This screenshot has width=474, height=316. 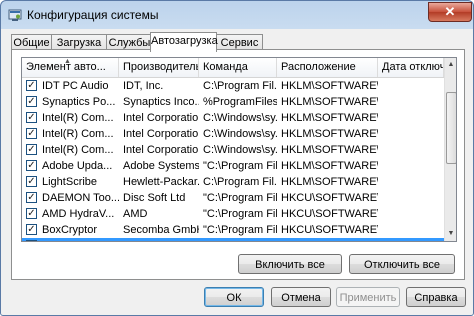 What do you see at coordinates (450, 234) in the screenshot?
I see `scroll-down-icon: ▼` at bounding box center [450, 234].